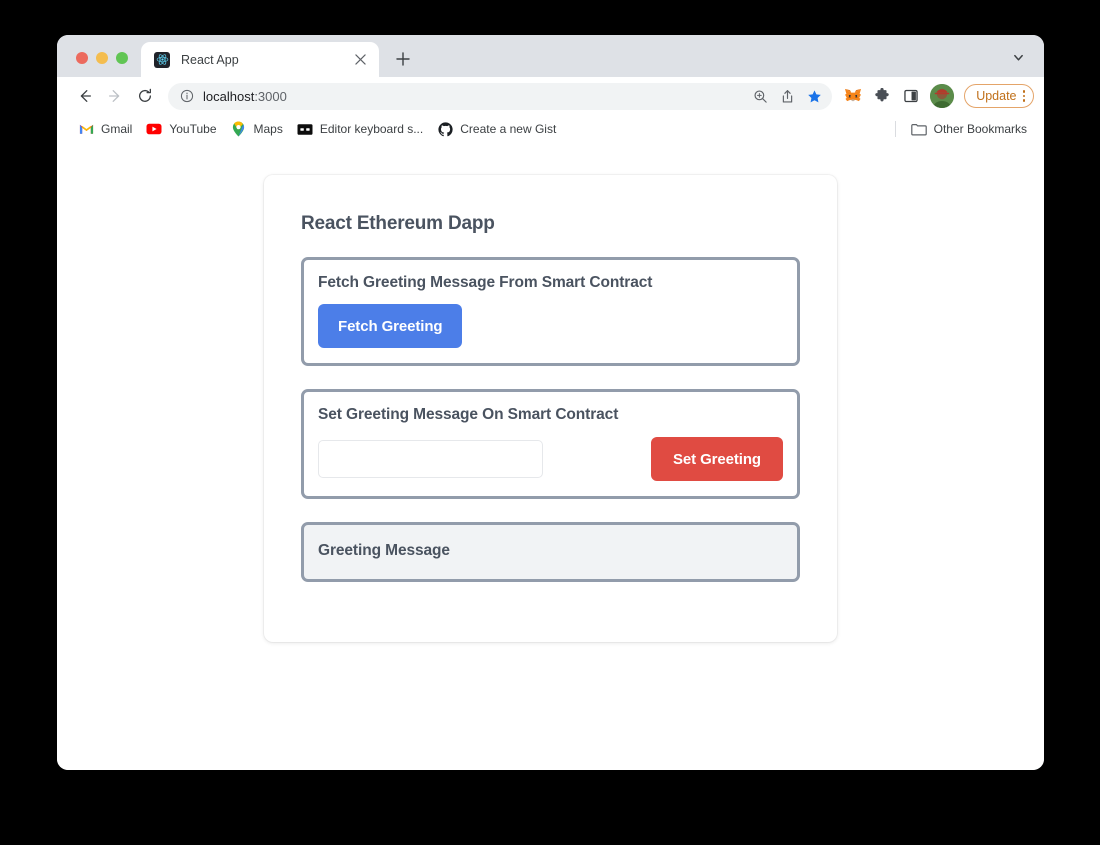 The width and height of the screenshot is (1100, 845). Describe the element at coordinates (403, 59) in the screenshot. I see `plus-icon` at that location.